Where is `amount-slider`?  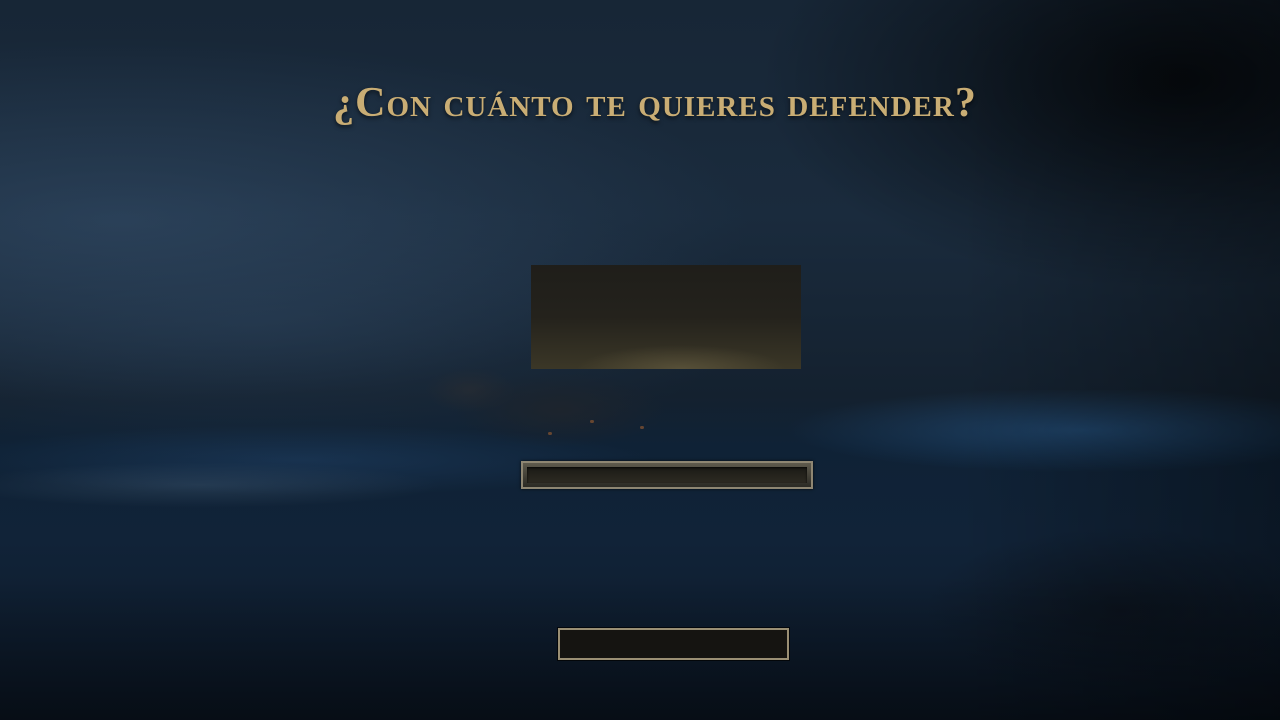 amount-slider is located at coordinates (667, 475).